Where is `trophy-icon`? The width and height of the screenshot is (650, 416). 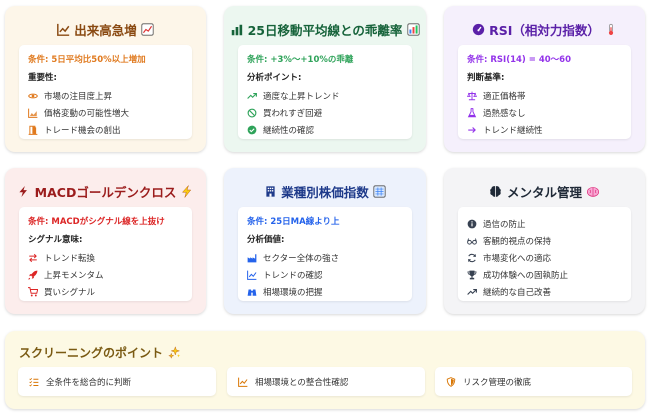 trophy-icon is located at coordinates (472, 275).